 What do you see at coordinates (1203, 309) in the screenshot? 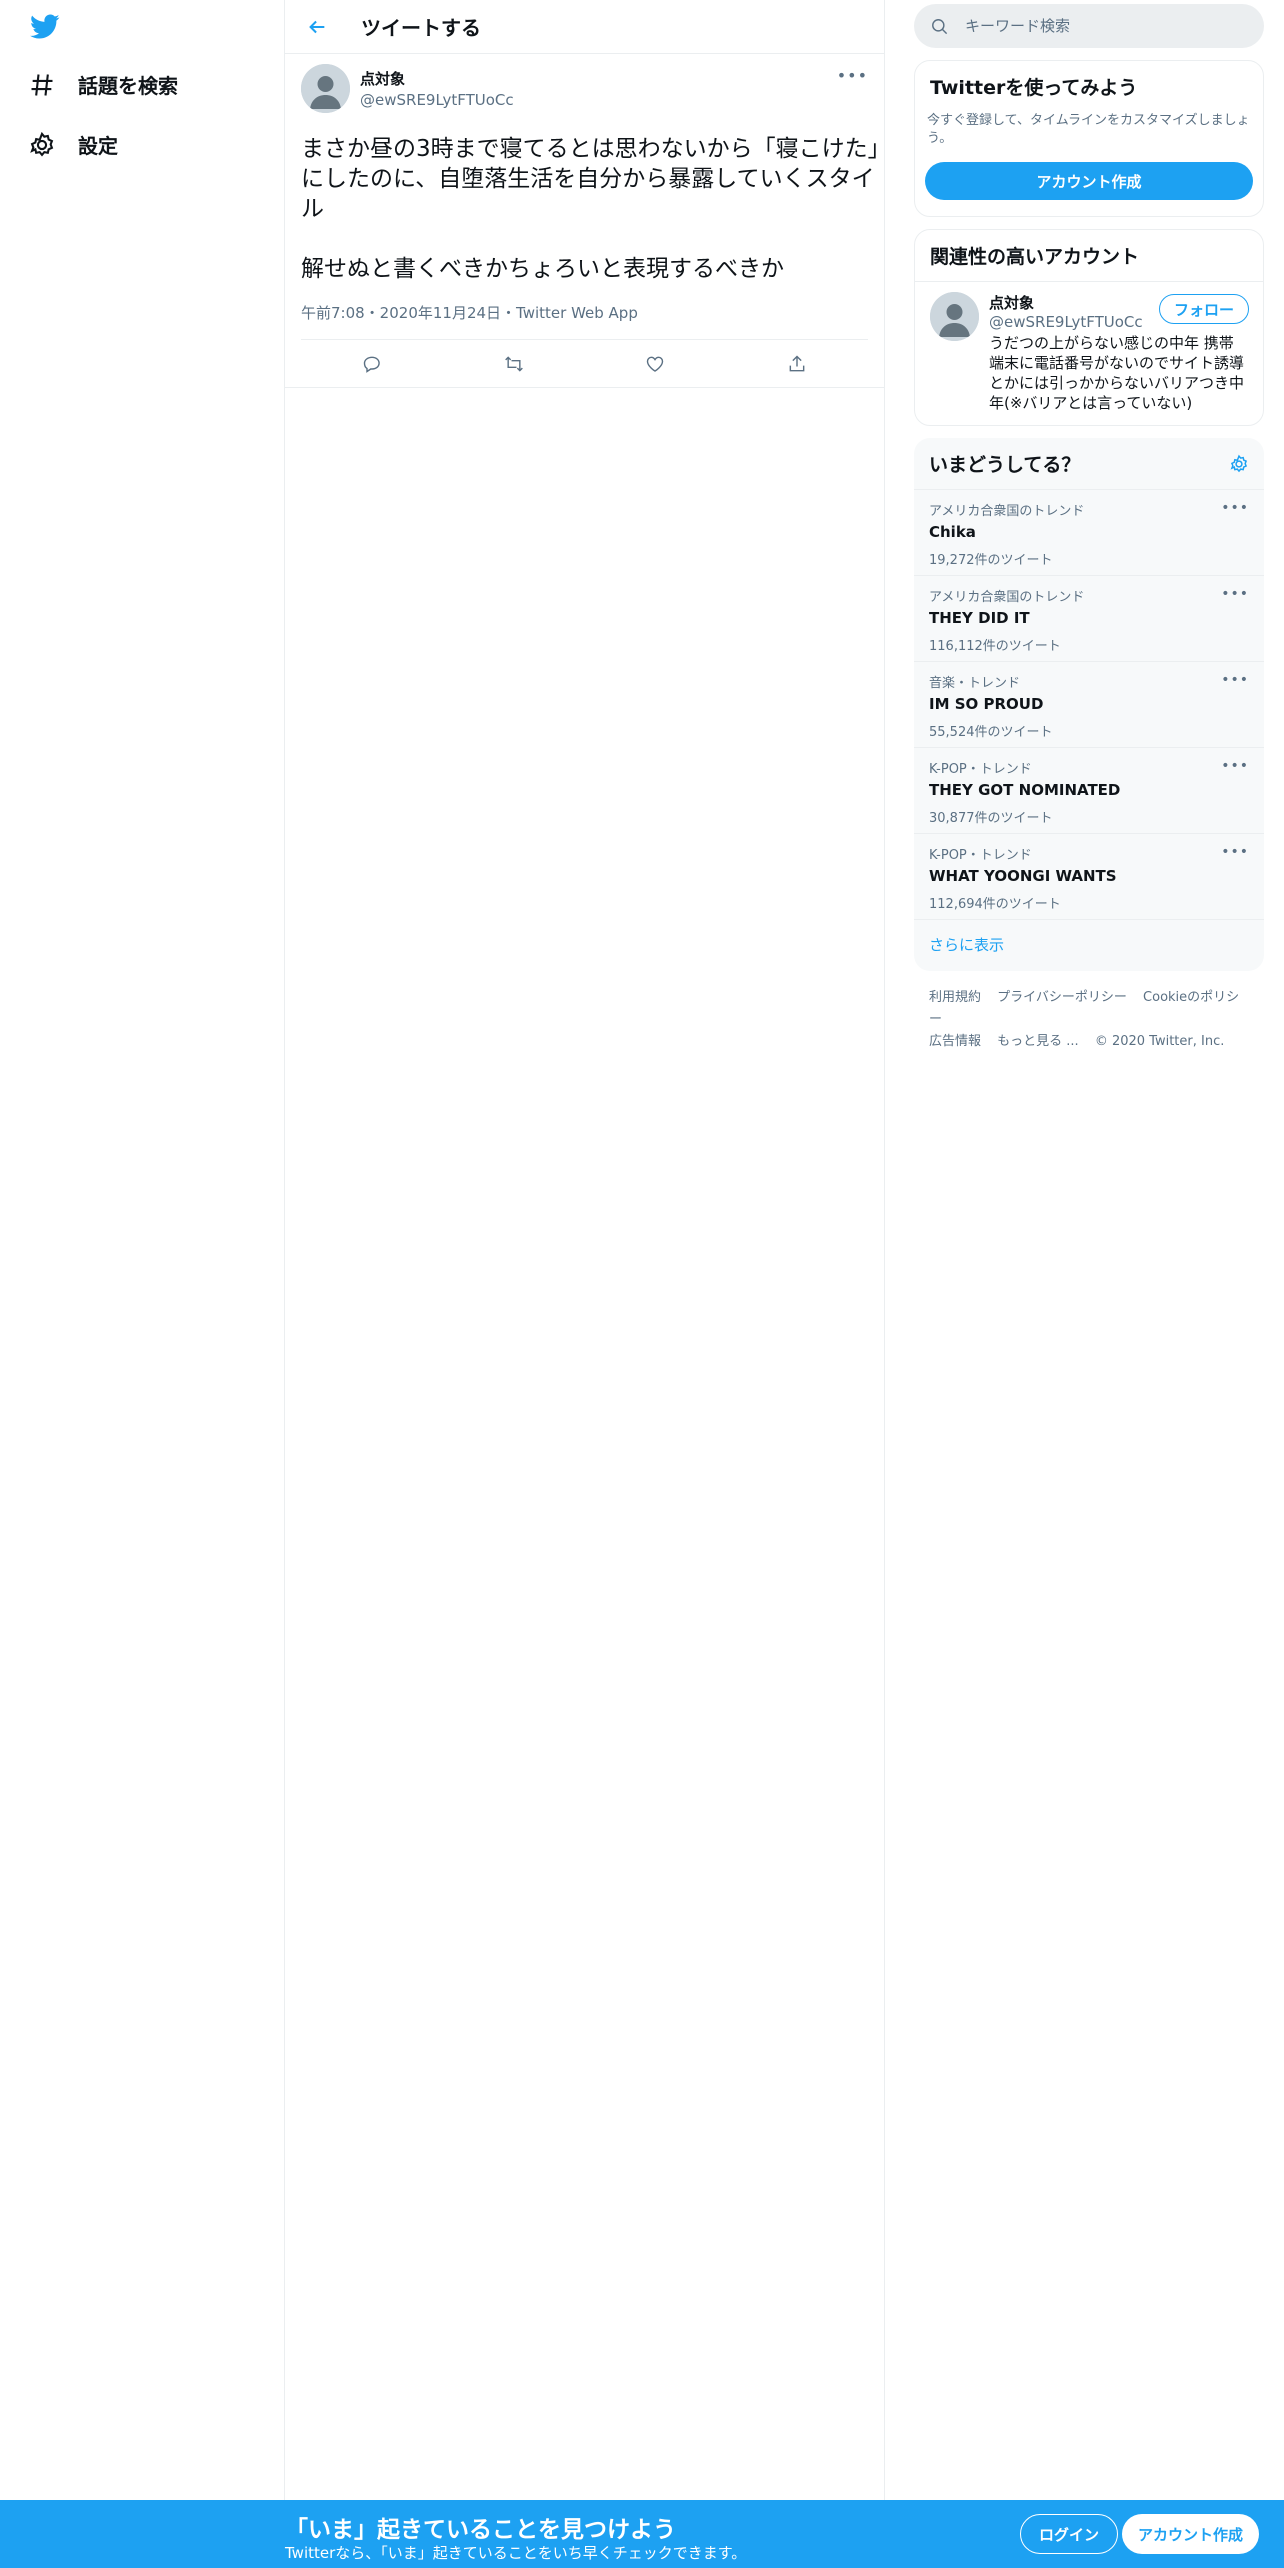
I see `follow-button: フォロー` at bounding box center [1203, 309].